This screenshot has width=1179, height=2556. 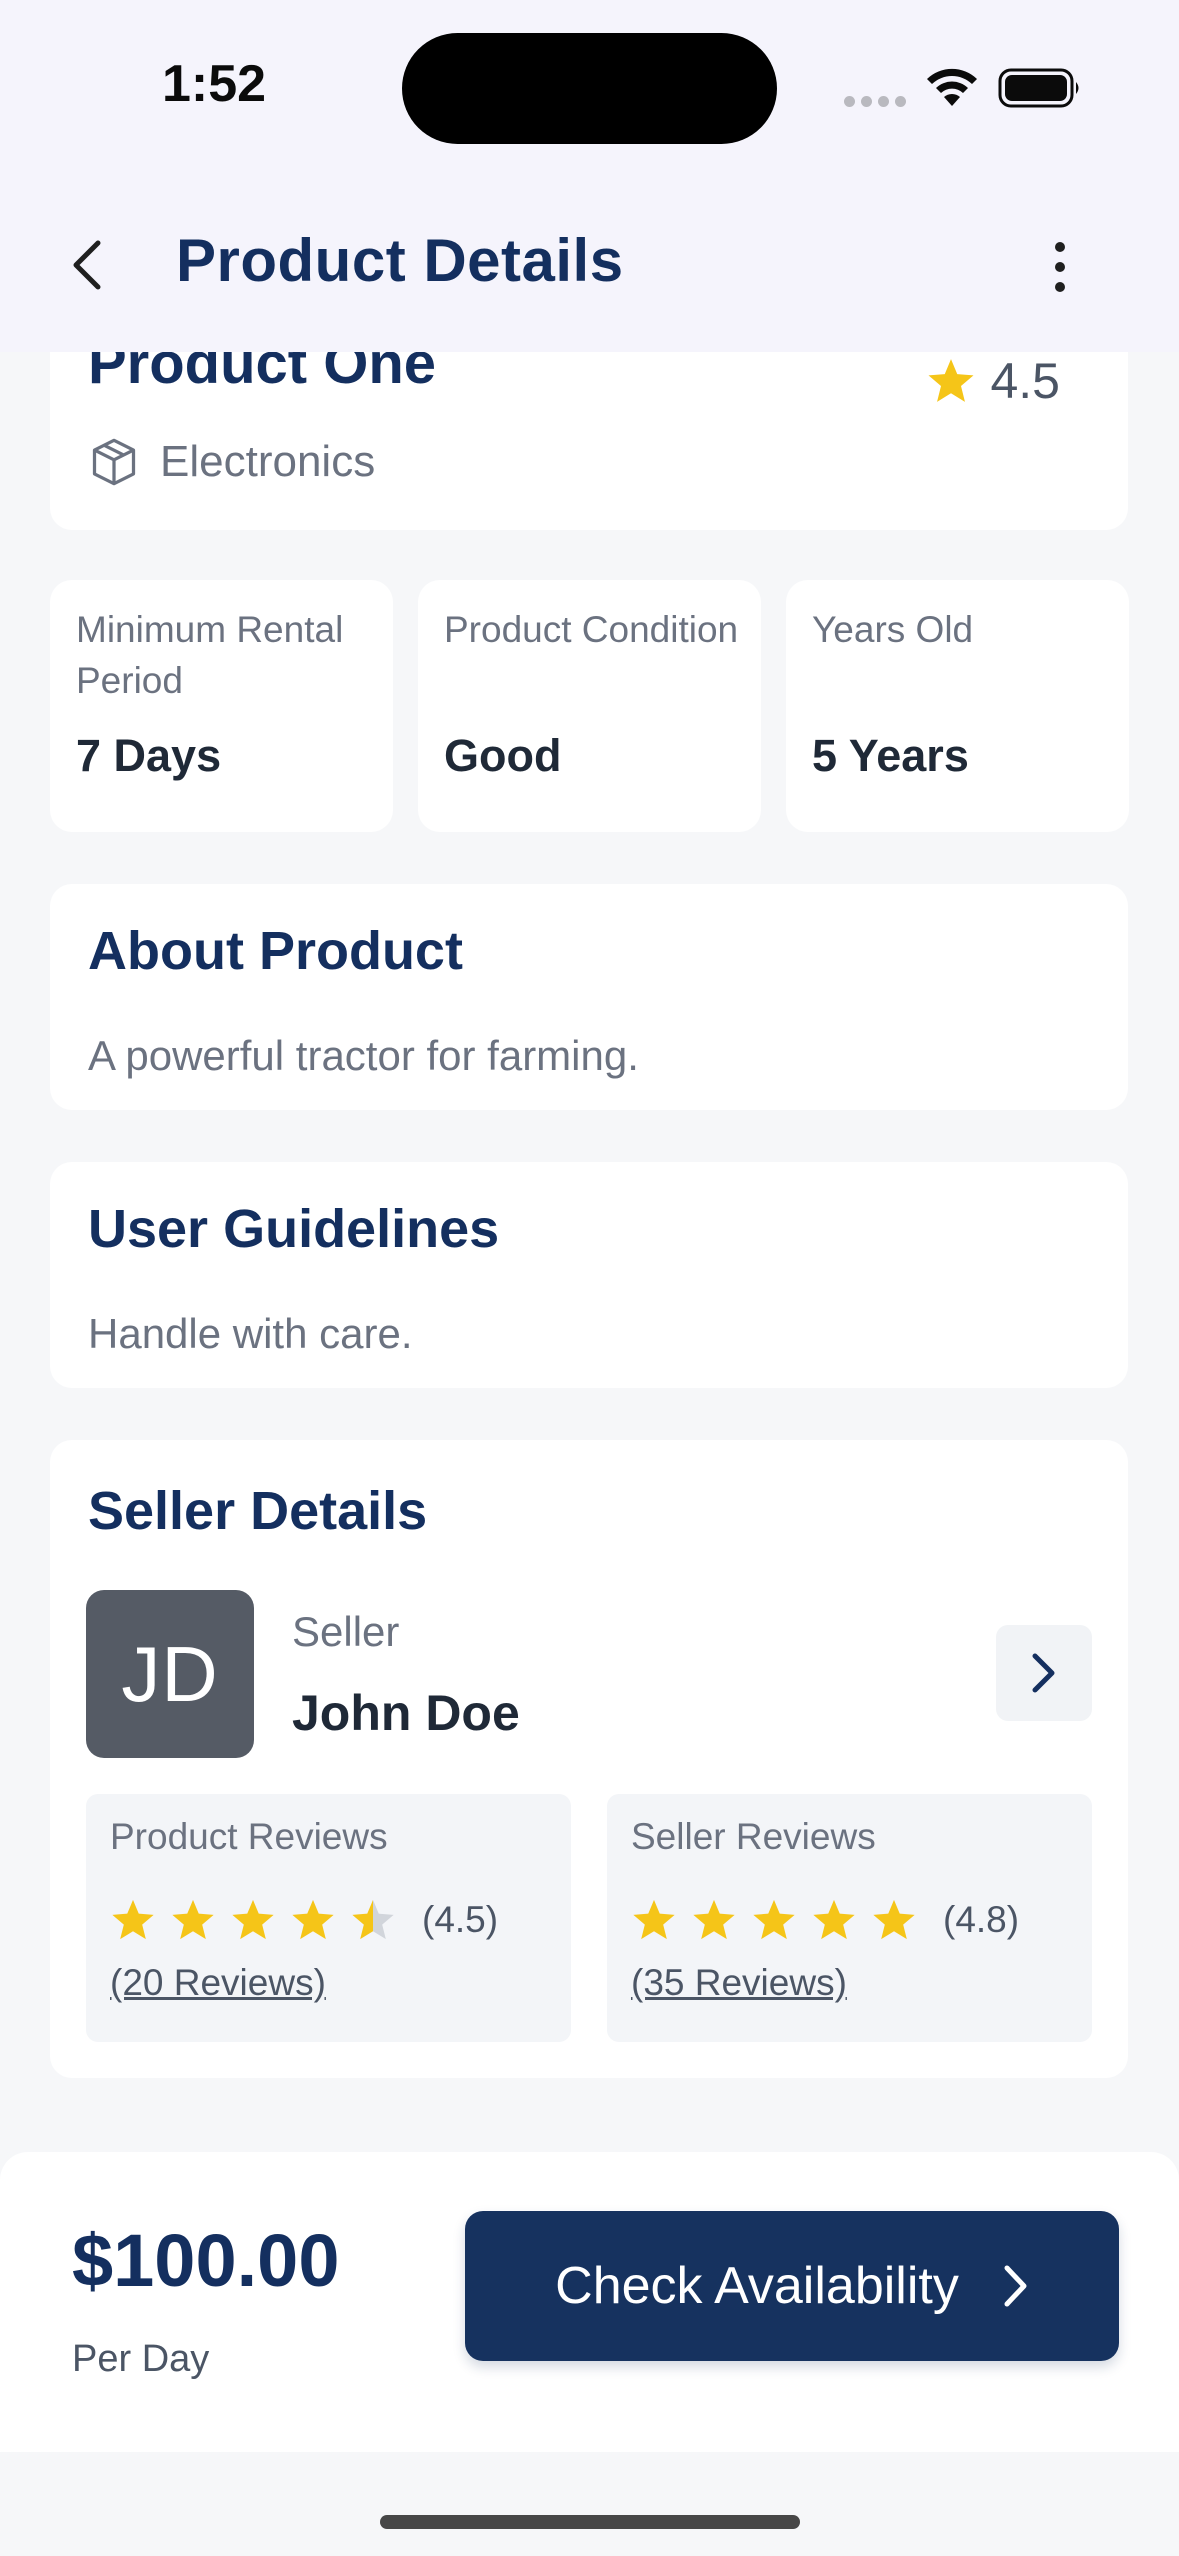 I want to click on stat-label: Minimum Rental Period, so click(x=210, y=655).